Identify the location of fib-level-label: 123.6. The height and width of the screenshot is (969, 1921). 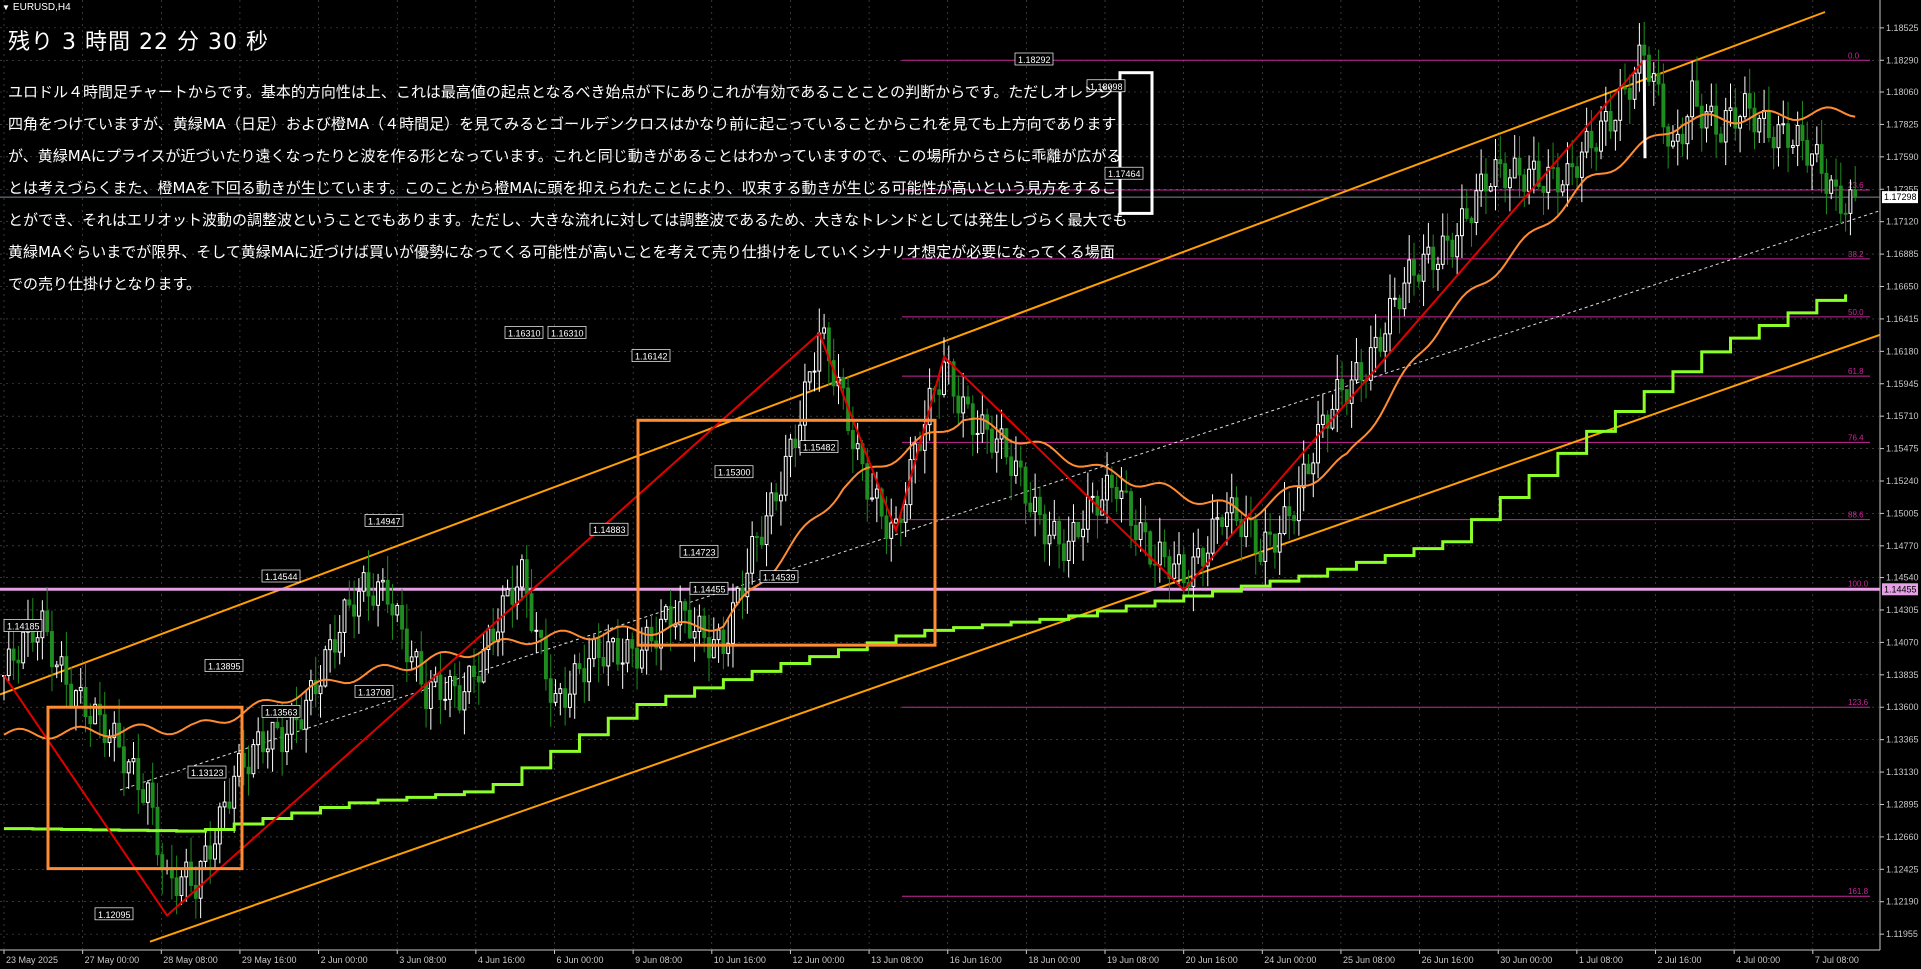
(1858, 702).